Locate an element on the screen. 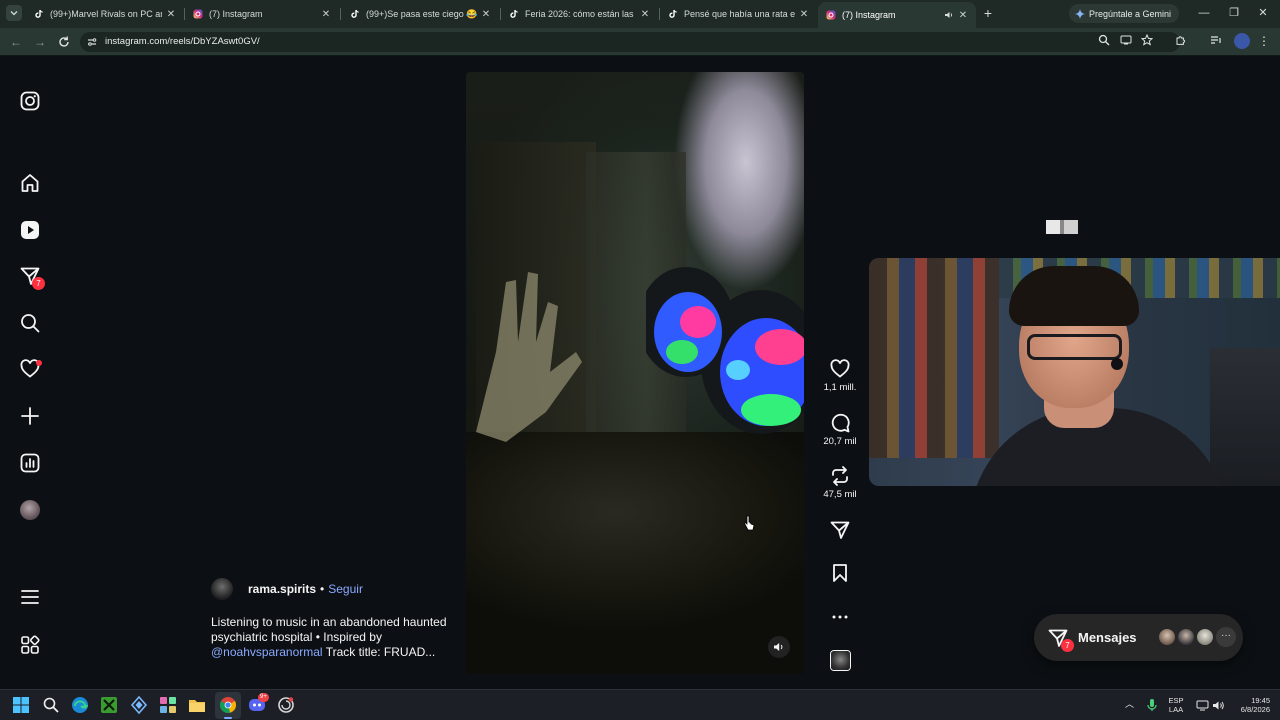 Image resolution: width=1280 pixels, height=720 pixels. keyboard-layout: LAA is located at coordinates (1176, 709).